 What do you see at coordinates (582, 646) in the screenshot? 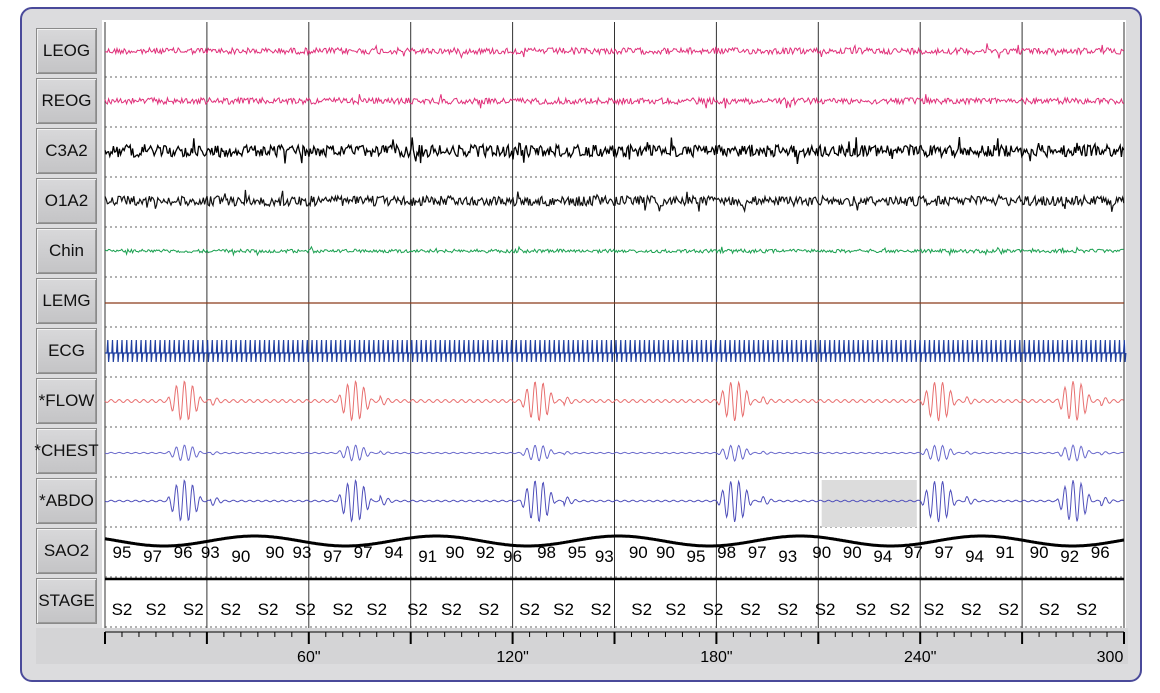
I see `time-axis-band` at bounding box center [582, 646].